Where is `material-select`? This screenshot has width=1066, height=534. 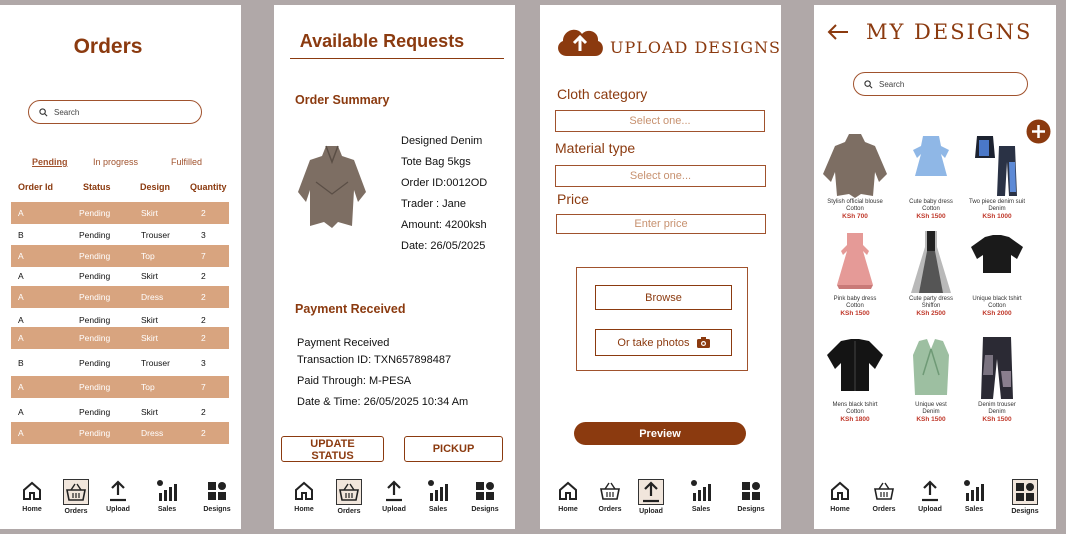 material-select is located at coordinates (660, 176).